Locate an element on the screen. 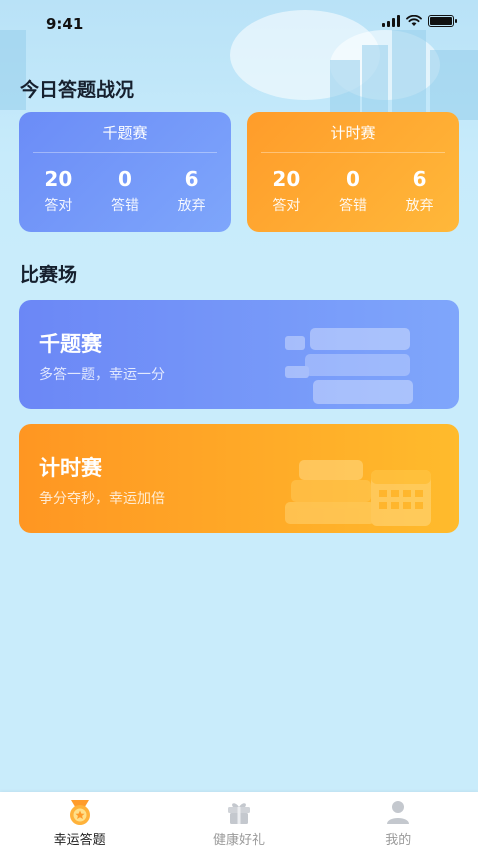  bottom-tab-bar: 幸运答题 健康好礼 我的 is located at coordinates (239, 821).